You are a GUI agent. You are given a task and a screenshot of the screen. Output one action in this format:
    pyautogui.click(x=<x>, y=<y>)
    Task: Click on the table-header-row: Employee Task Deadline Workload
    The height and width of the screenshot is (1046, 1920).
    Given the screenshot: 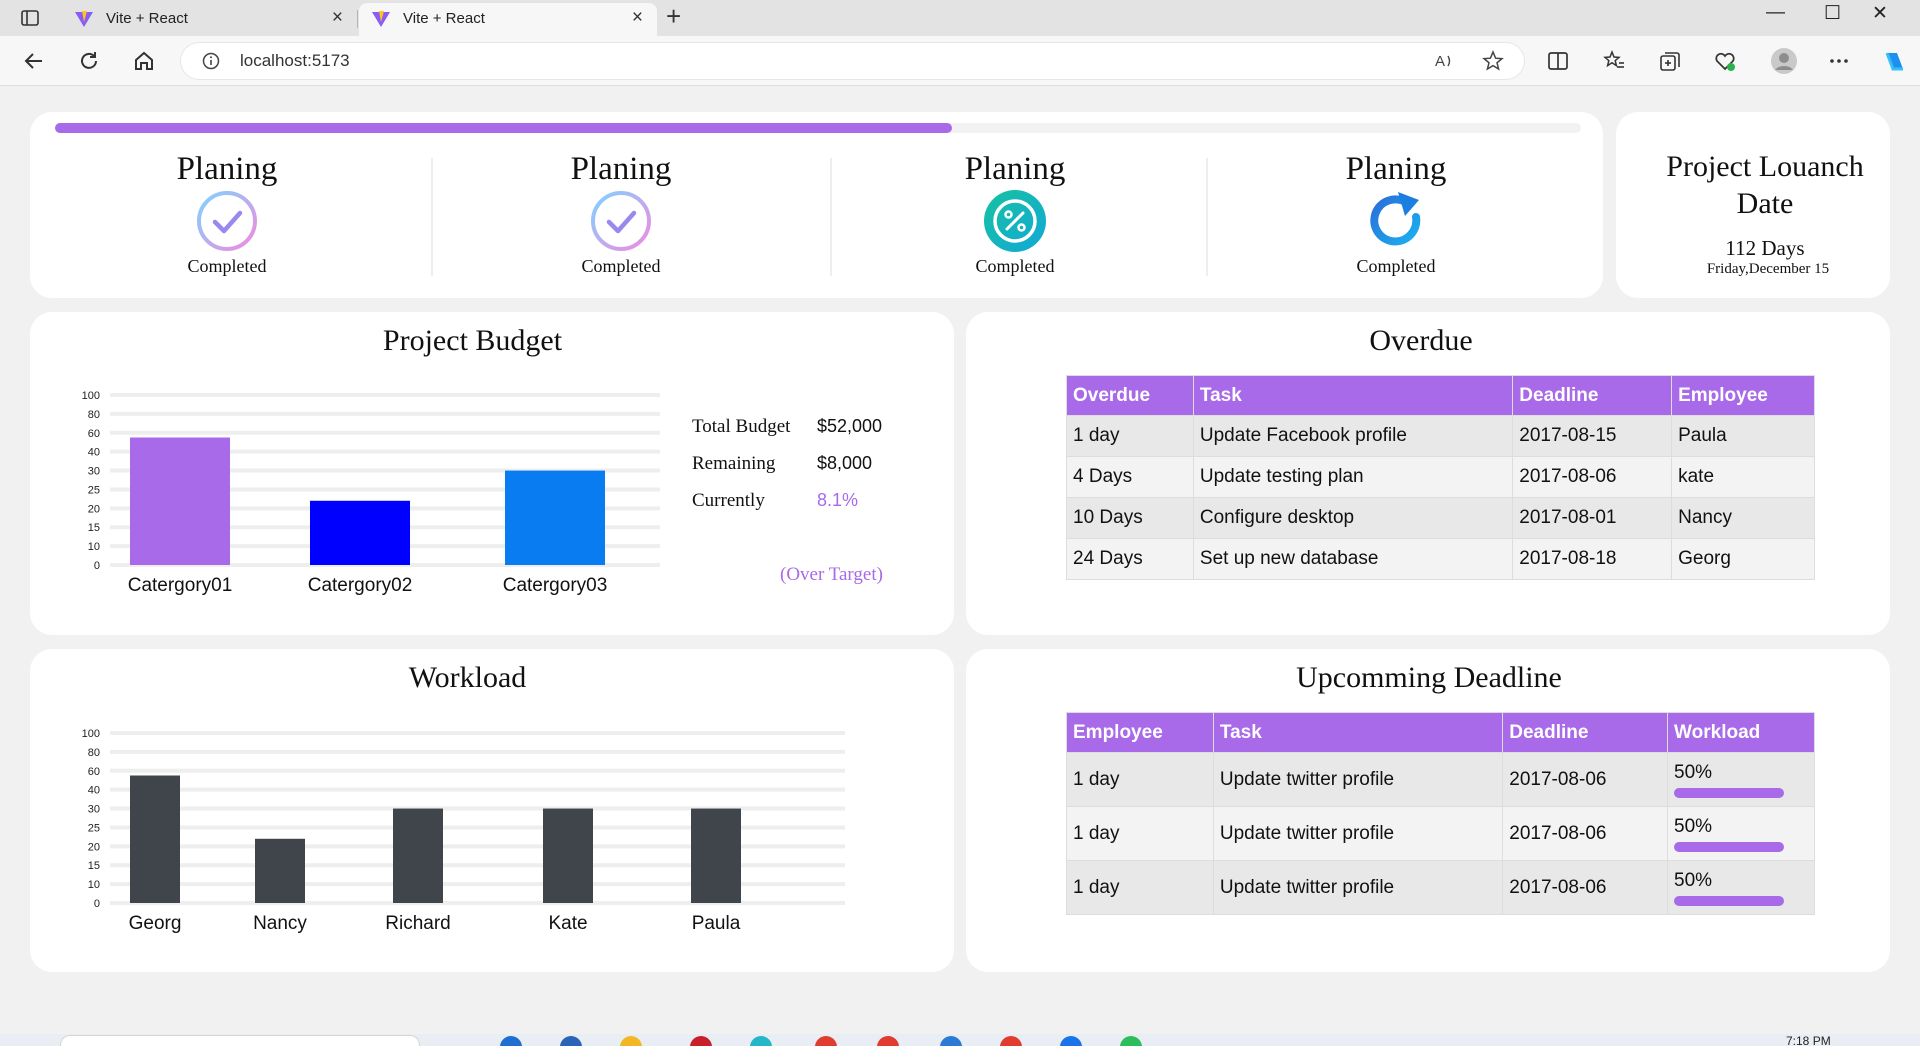 What is the action you would take?
    pyautogui.click(x=1440, y=732)
    